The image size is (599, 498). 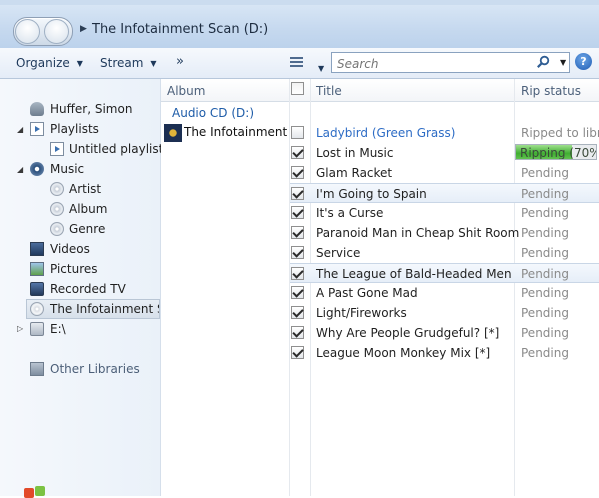 What do you see at coordinates (444, 233) in the screenshot?
I see `track-row: Paranoid Man in Cheap Shit Room Pending` at bounding box center [444, 233].